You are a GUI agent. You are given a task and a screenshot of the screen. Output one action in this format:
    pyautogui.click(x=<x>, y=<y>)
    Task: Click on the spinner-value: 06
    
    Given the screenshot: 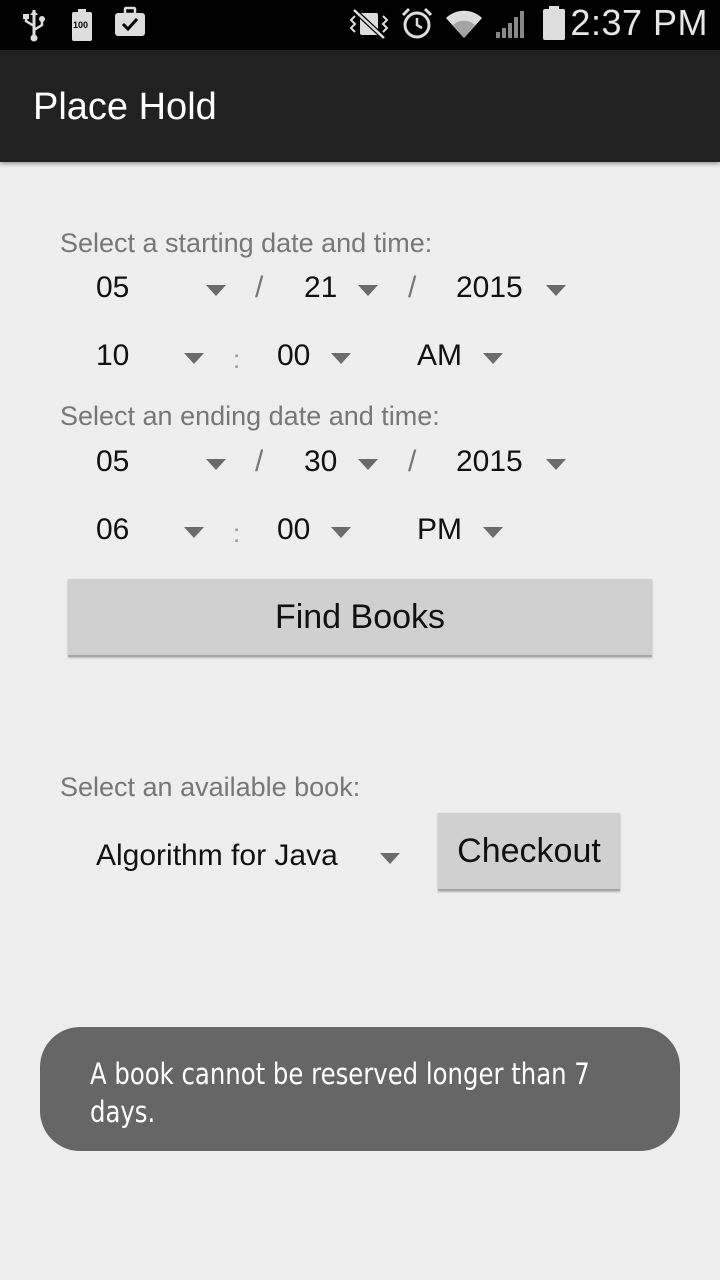 What is the action you would take?
    pyautogui.click(x=113, y=529)
    